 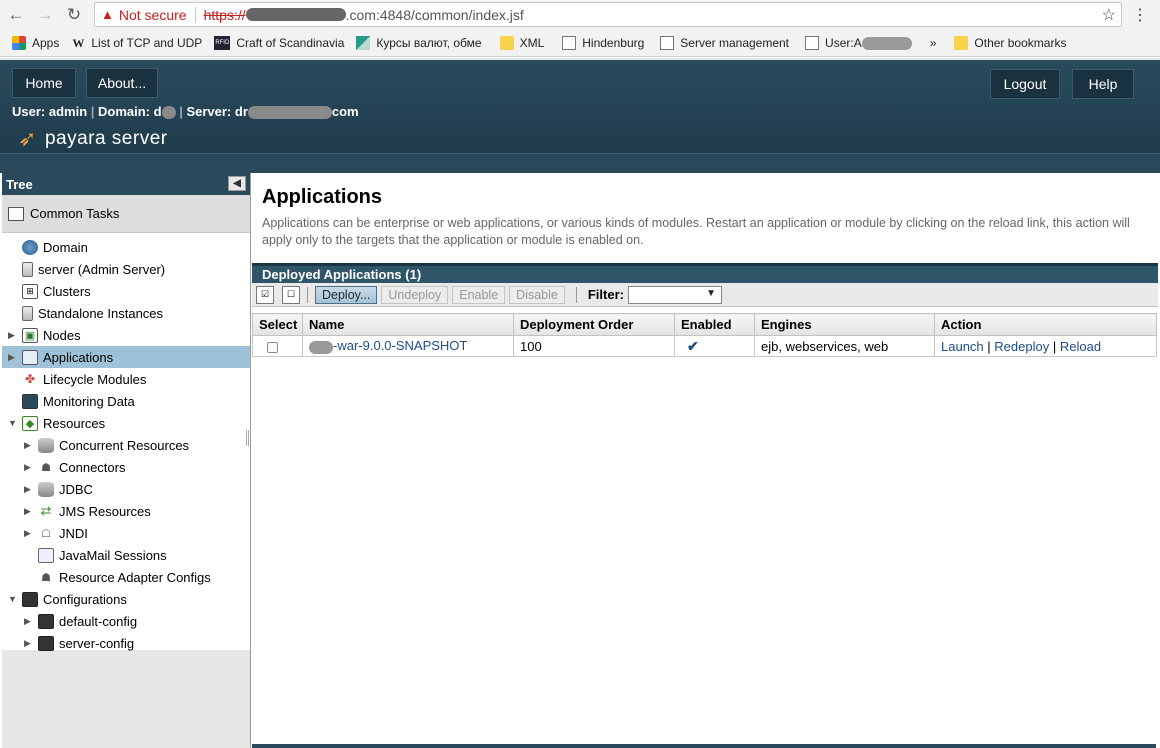 What do you see at coordinates (136, 43) in the screenshot?
I see `bookmark-tcp-udp: W List of TCP and UDP` at bounding box center [136, 43].